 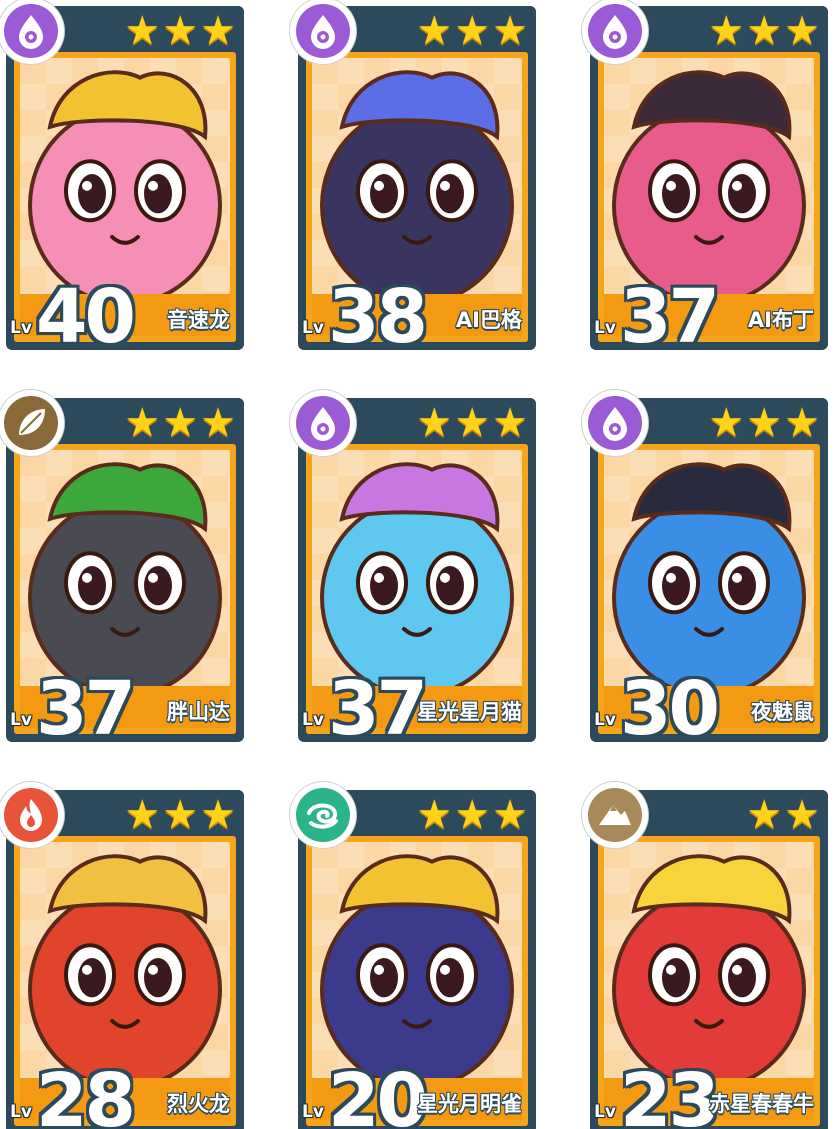 I want to click on star-rating: ★ ★, so click(x=783, y=815).